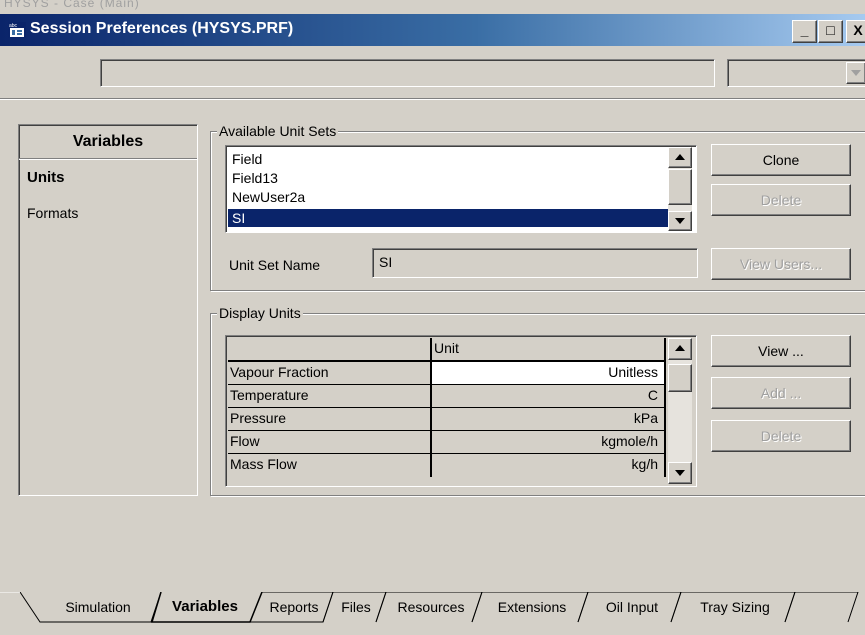 The width and height of the screenshot is (865, 635). I want to click on svg-text: abc, so click(13, 26).